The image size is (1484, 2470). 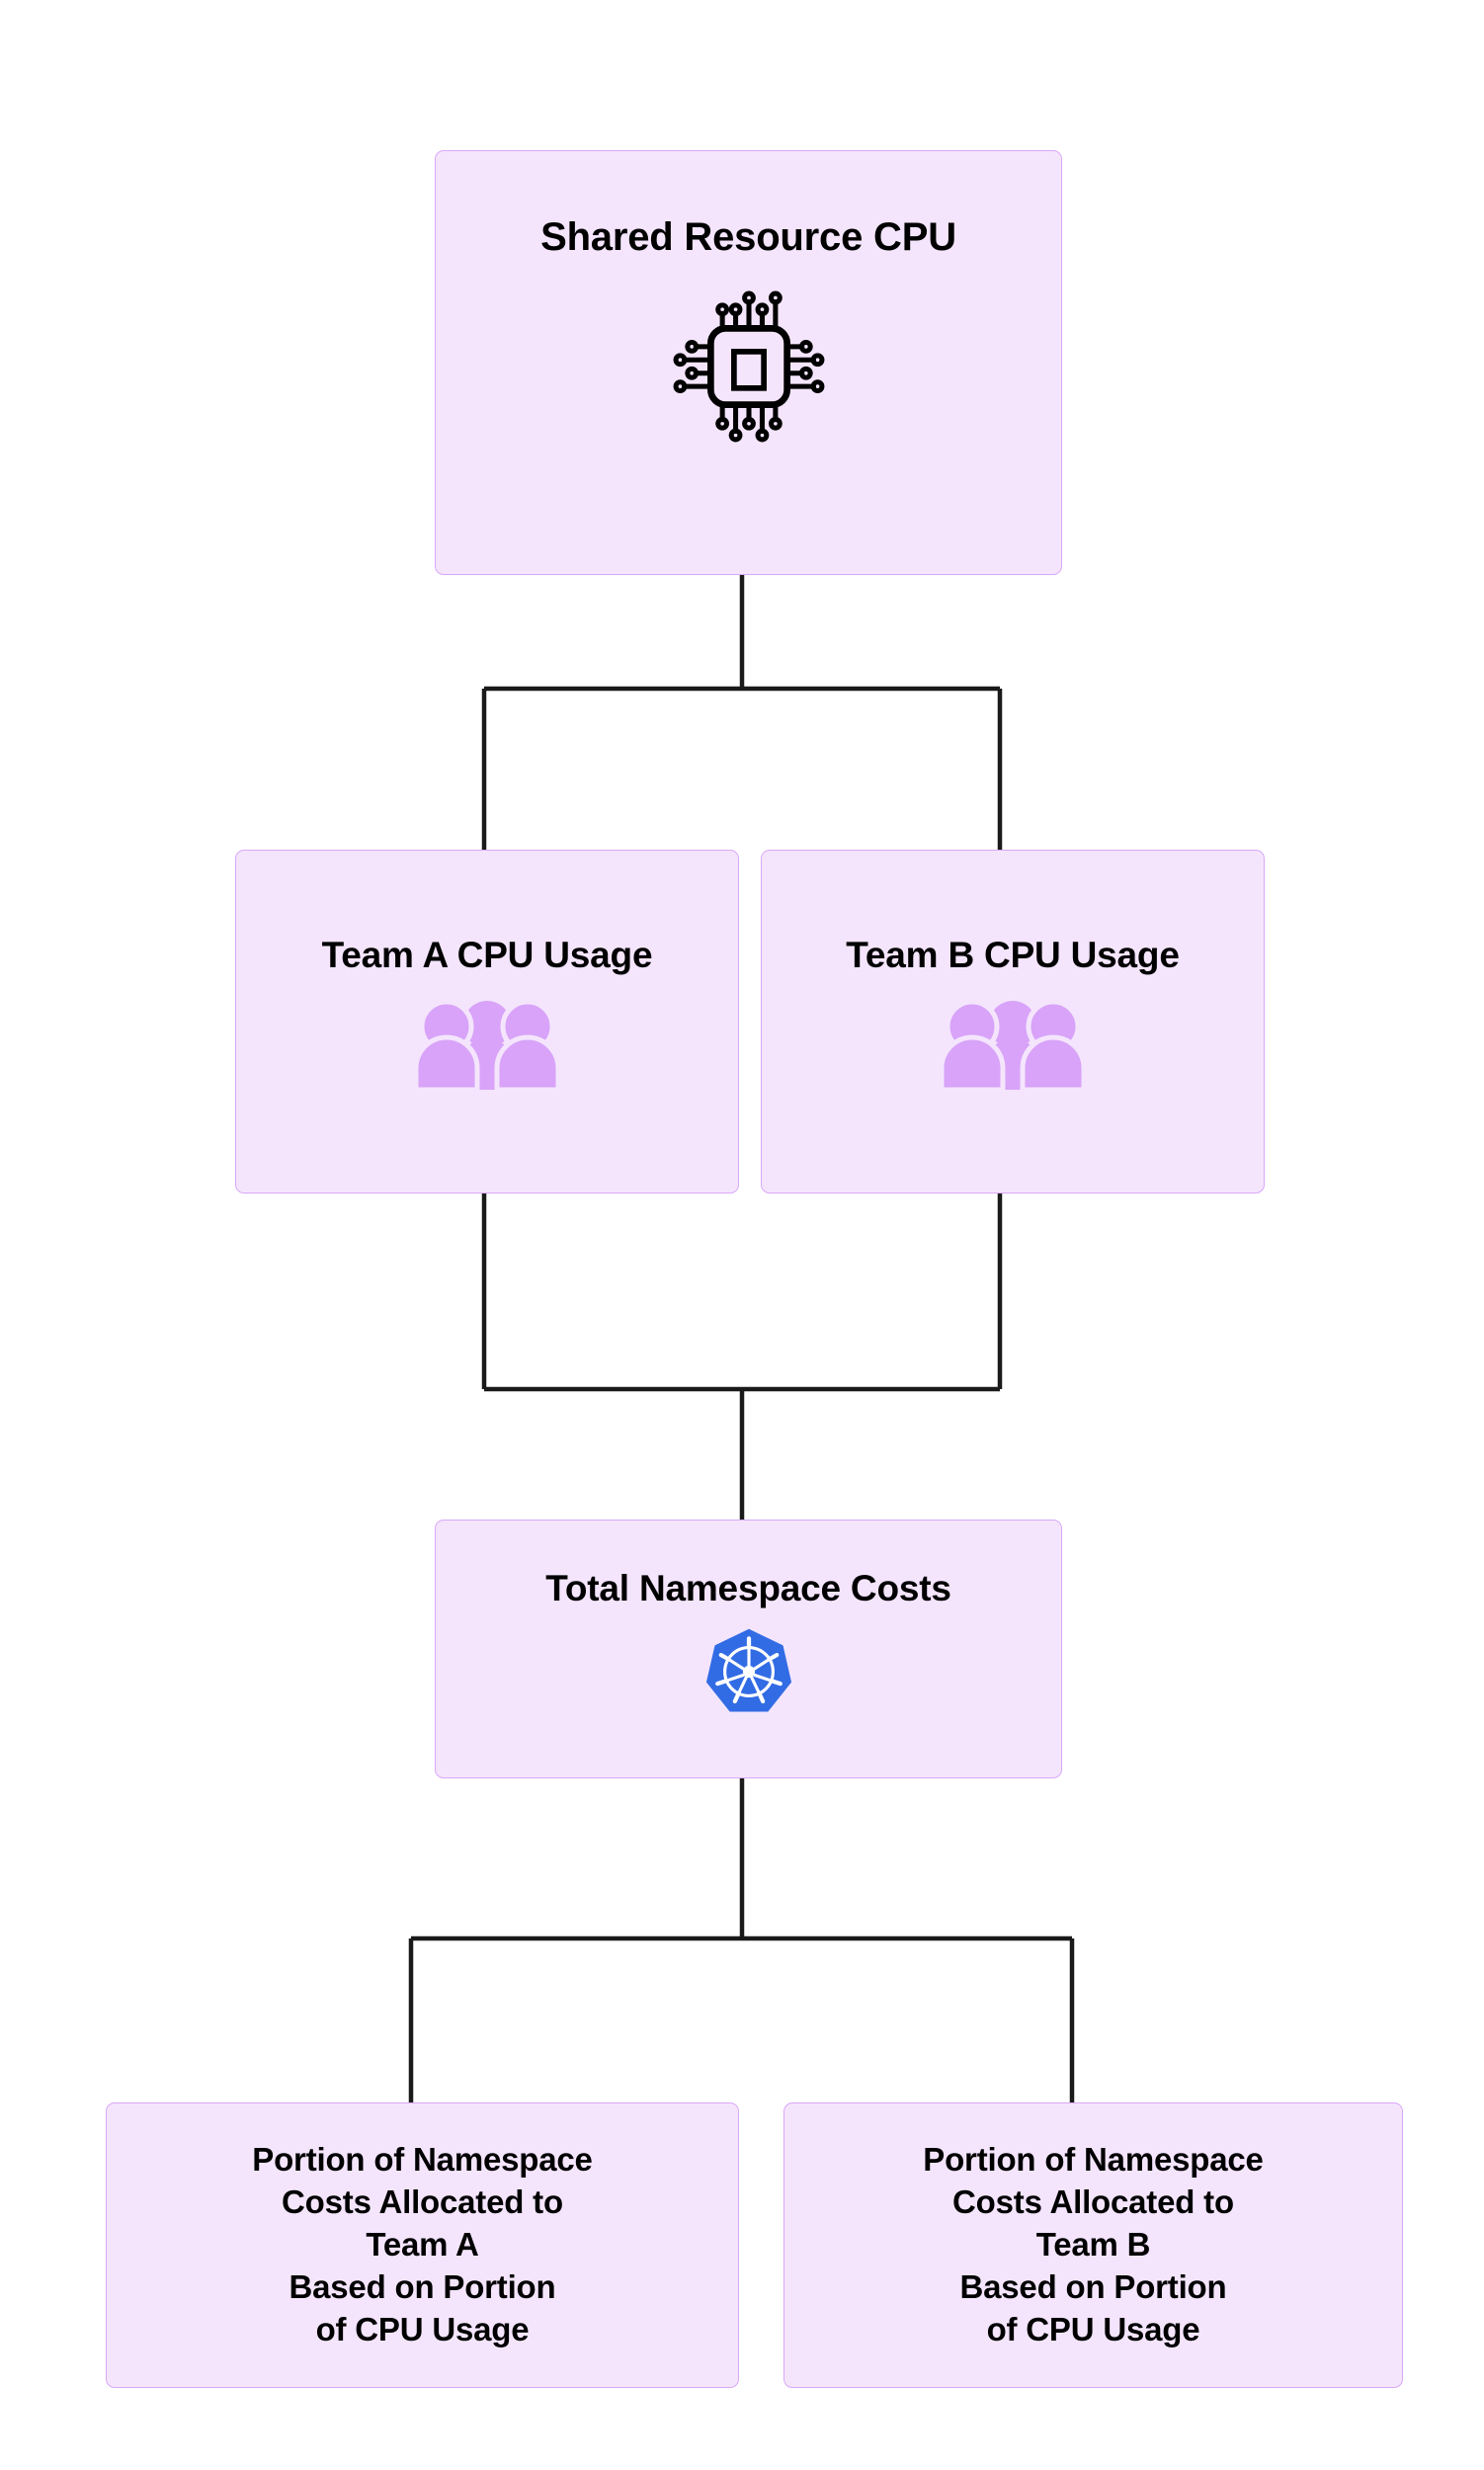 What do you see at coordinates (749, 367) in the screenshot?
I see `cpu-chip-icon` at bounding box center [749, 367].